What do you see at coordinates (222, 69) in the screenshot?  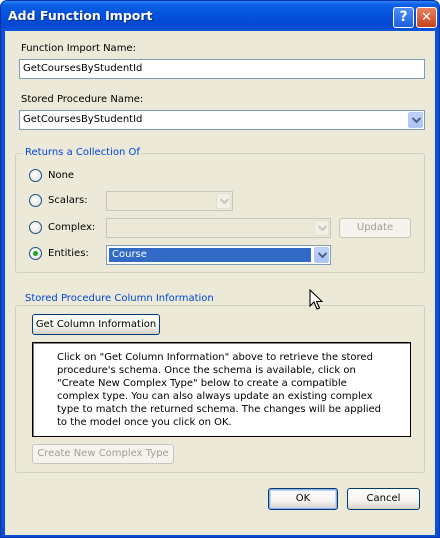 I see `function-import-name-input: GetCoursesByStudentId` at bounding box center [222, 69].